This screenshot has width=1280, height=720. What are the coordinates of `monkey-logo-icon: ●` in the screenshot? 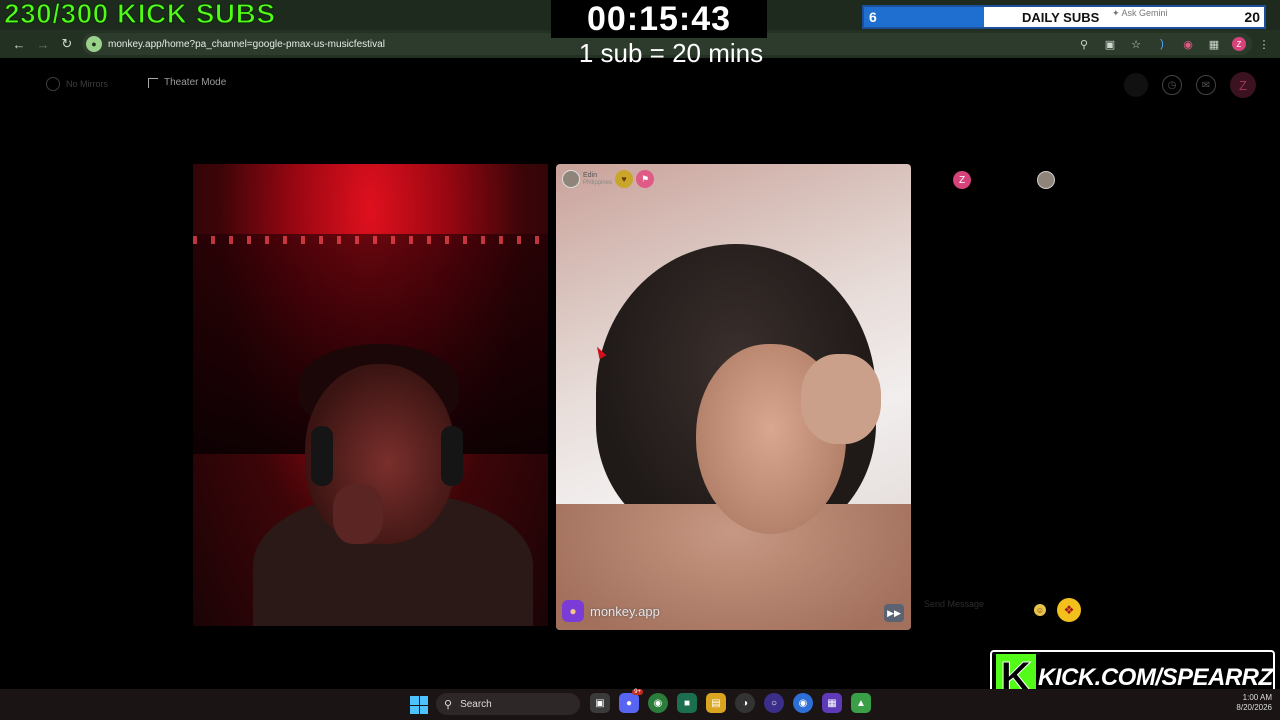 It's located at (573, 611).